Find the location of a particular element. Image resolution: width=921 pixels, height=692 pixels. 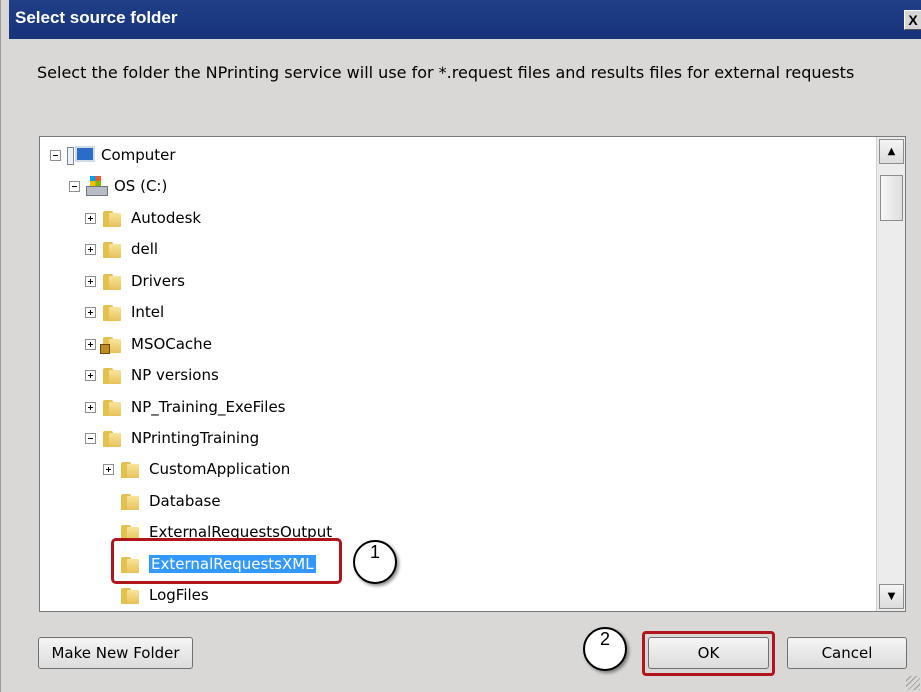

dialog-title: Select source folder is located at coordinates (96, 17).